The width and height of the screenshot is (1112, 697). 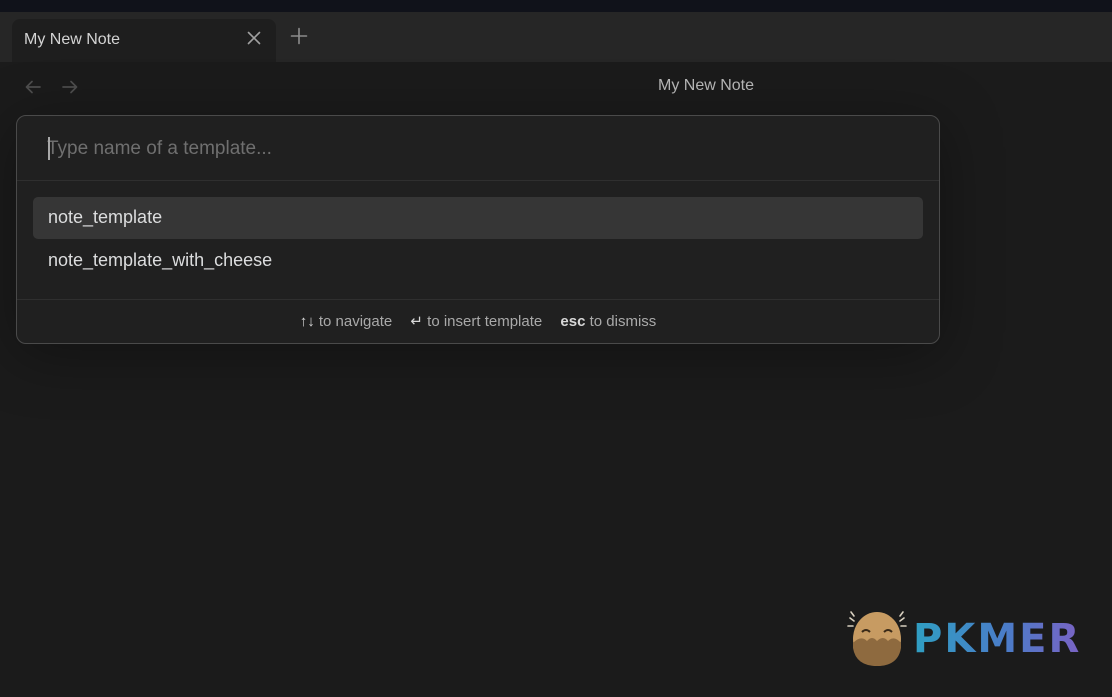 I want to click on instruction-purpose: to dismiss, so click(x=623, y=321).